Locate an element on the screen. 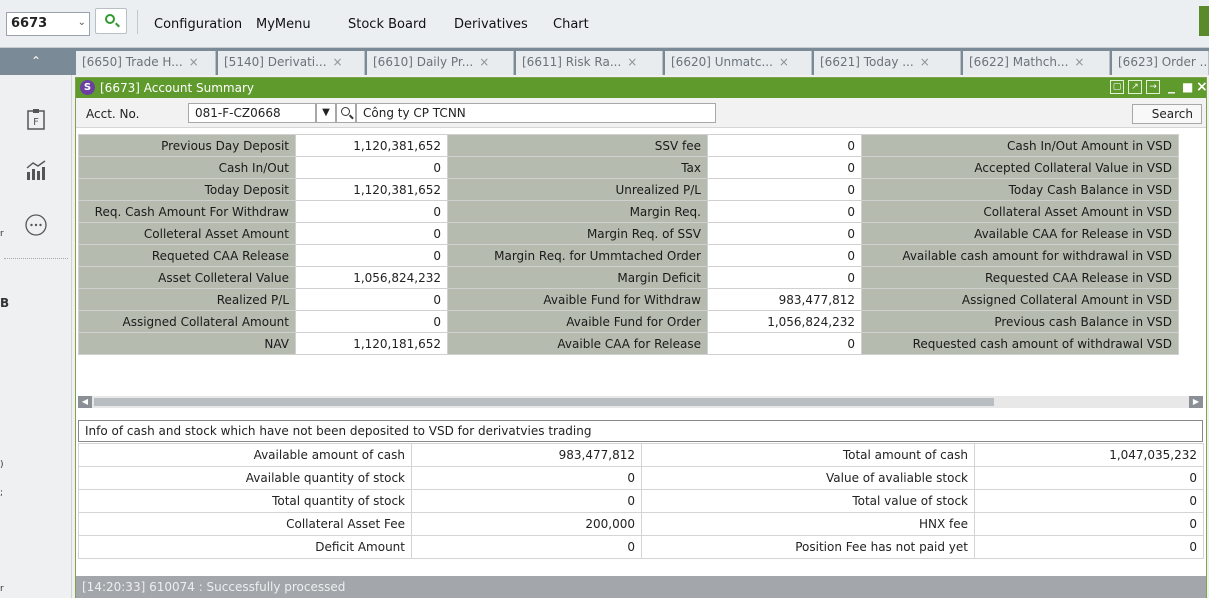  horizontal-scrollbar: ◀ ▶ is located at coordinates (640, 402).